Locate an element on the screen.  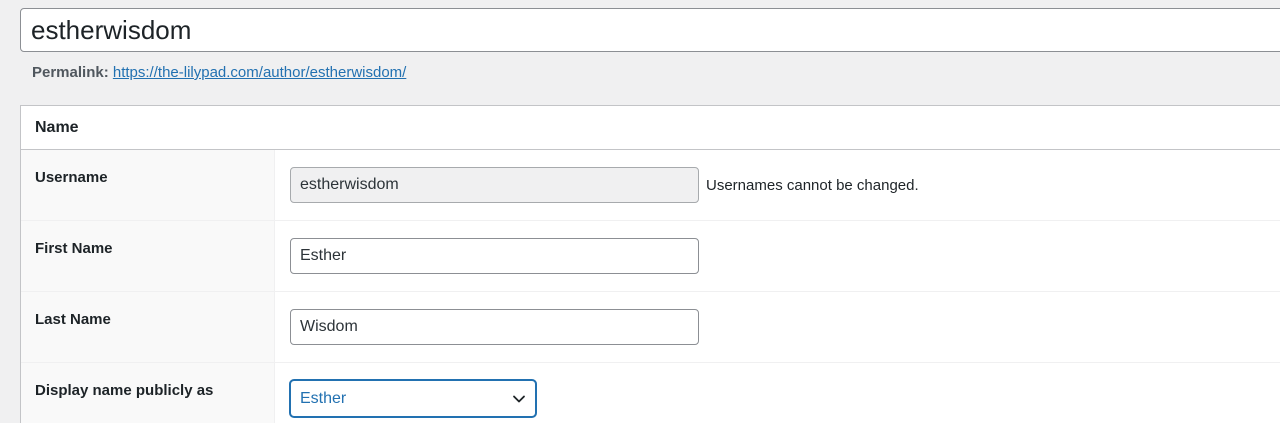
username-label: Username is located at coordinates (148, 185).